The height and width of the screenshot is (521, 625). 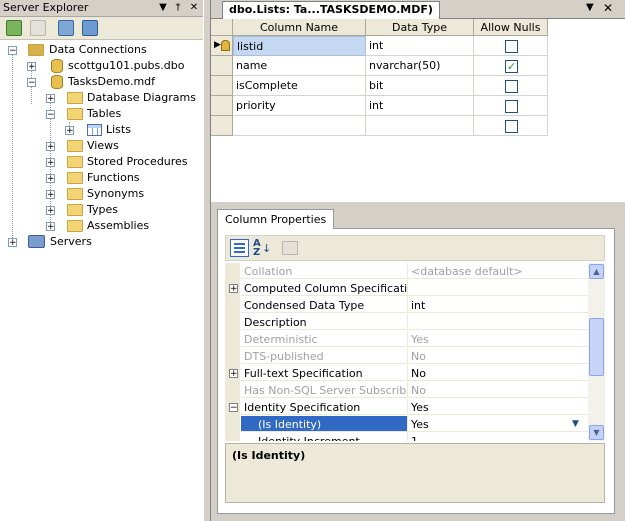 What do you see at coordinates (101, 210) in the screenshot?
I see `tree-item-types: + Types` at bounding box center [101, 210].